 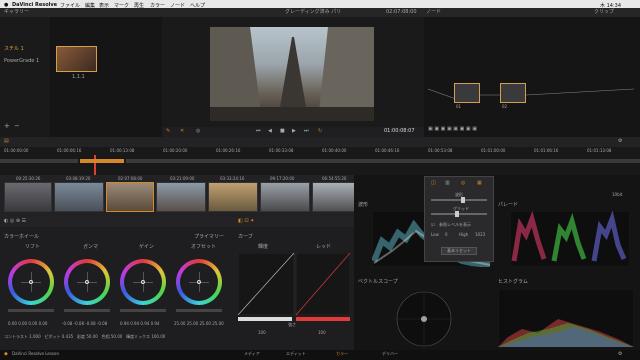 What do you see at coordinates (198, 131) in the screenshot?
I see `loop-icon: ◎` at bounding box center [198, 131].